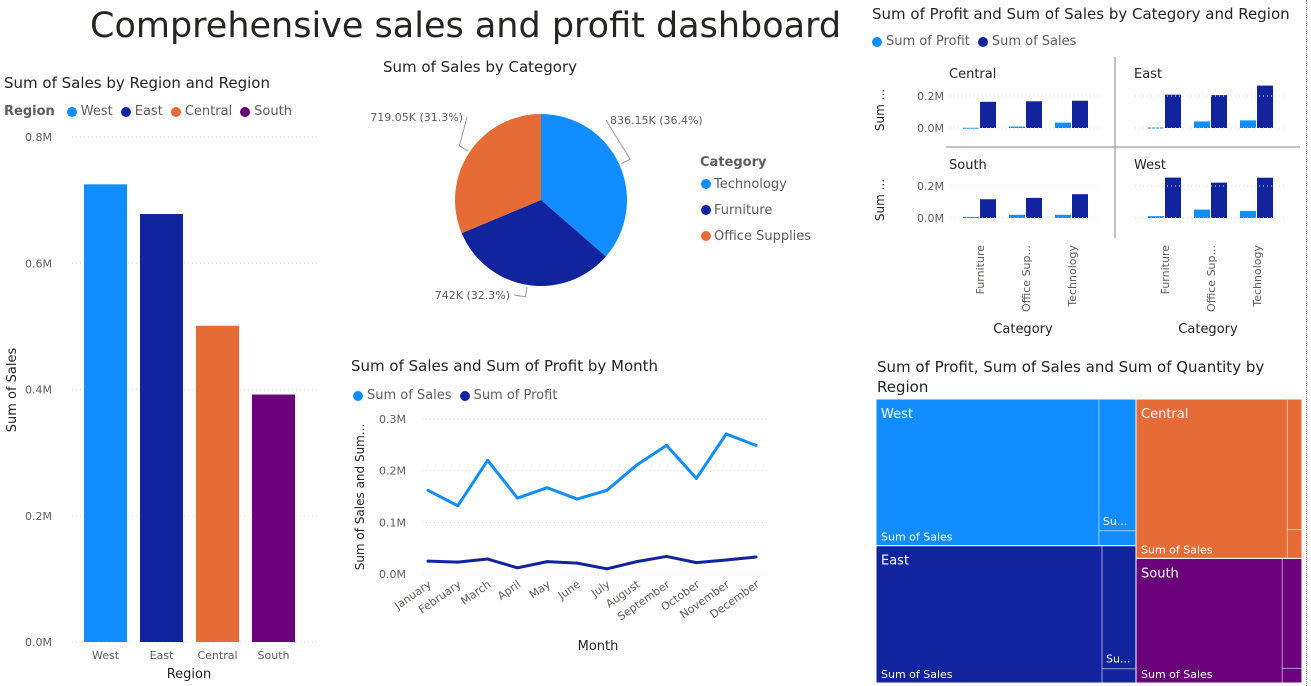  I want to click on sm-xtick-label: Technology, so click(1257, 276).